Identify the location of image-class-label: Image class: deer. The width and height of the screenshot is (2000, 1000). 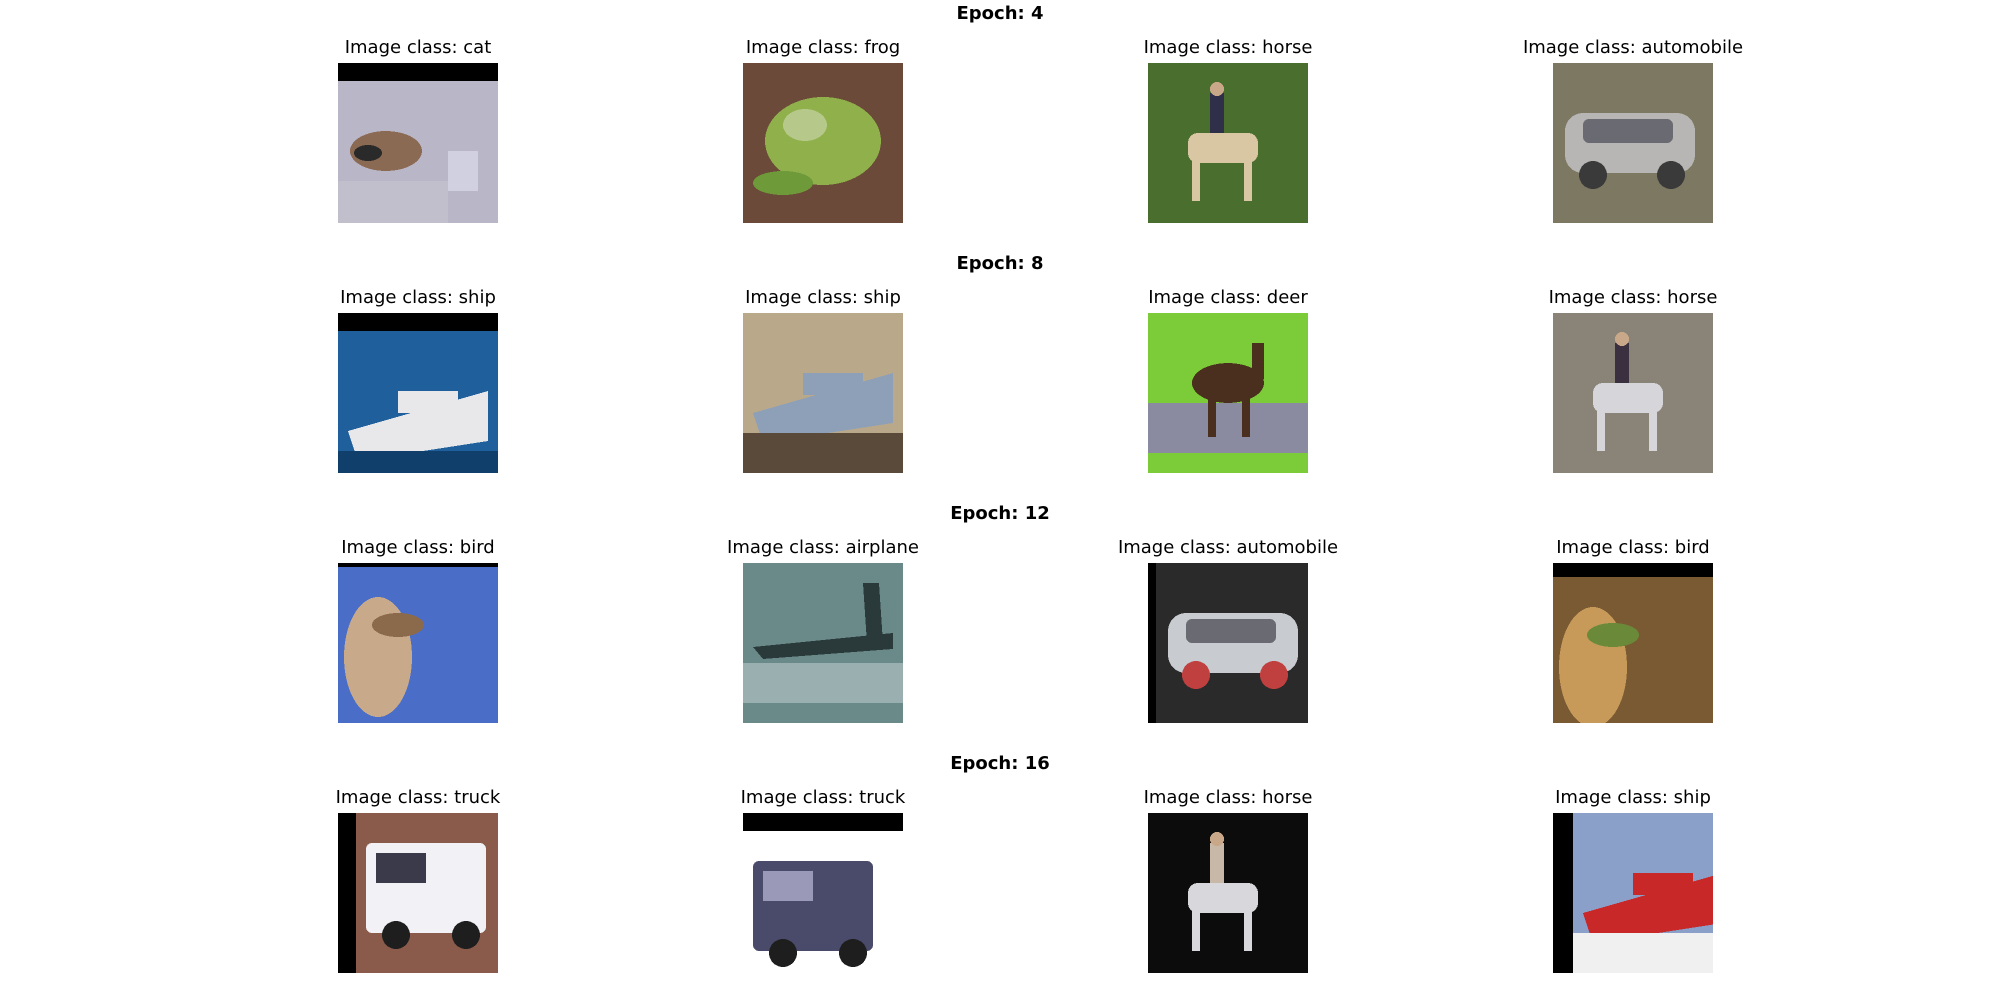
(1228, 297).